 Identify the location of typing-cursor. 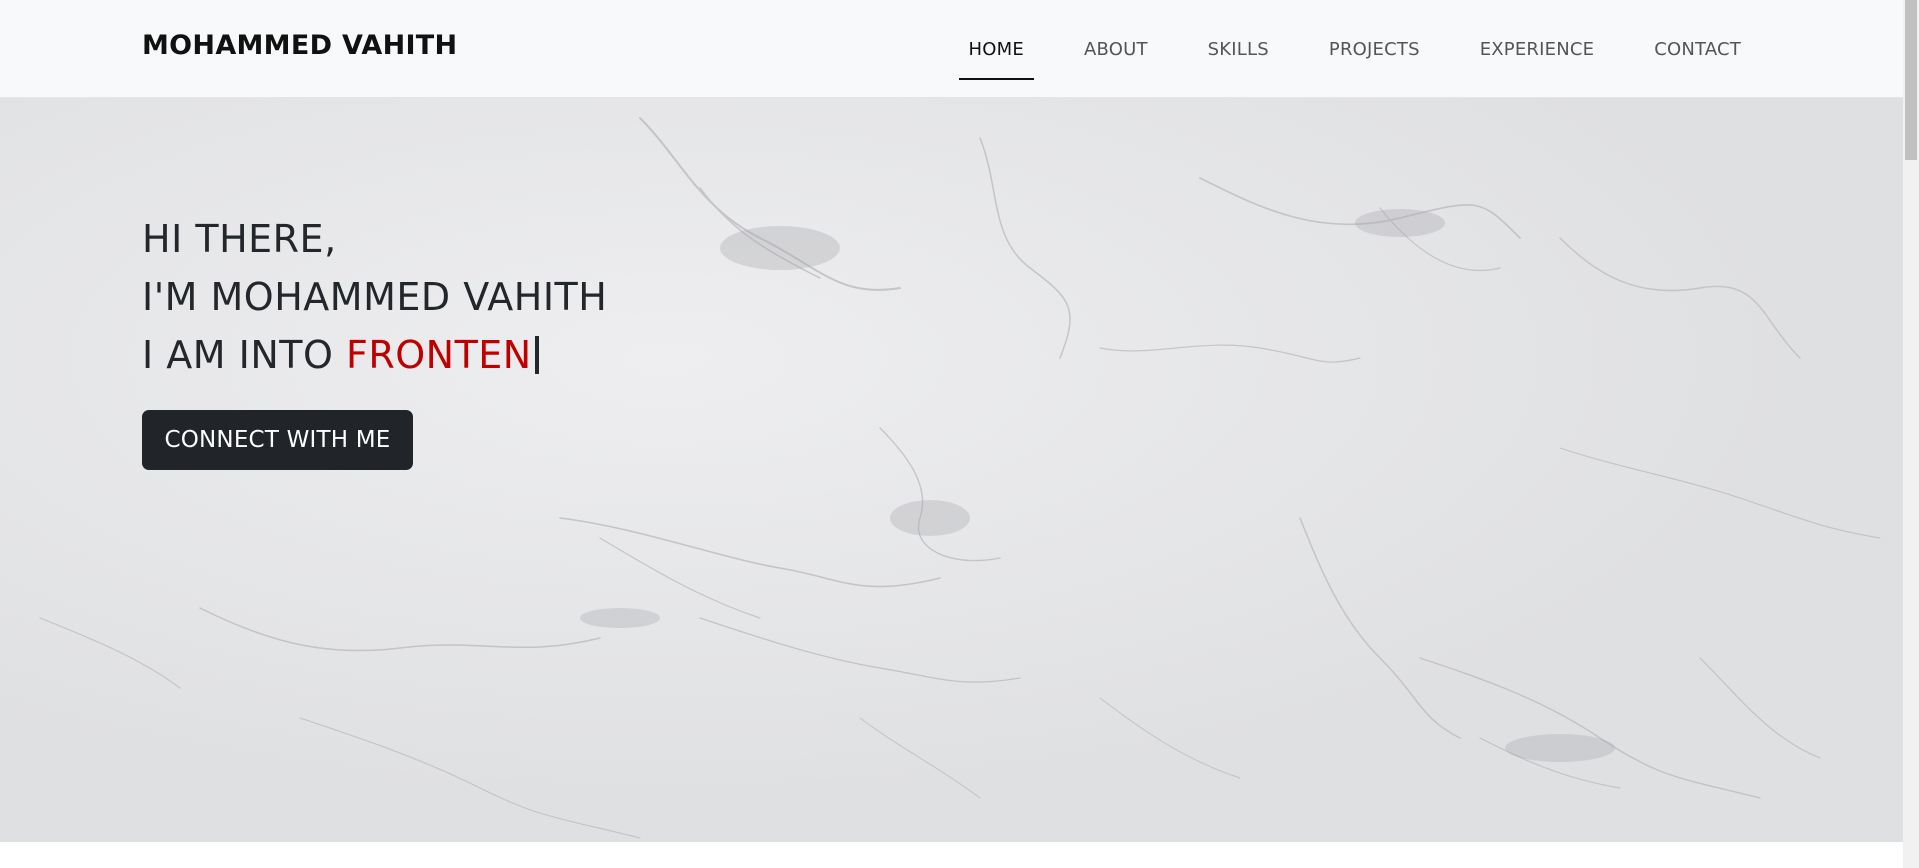
(536, 355).